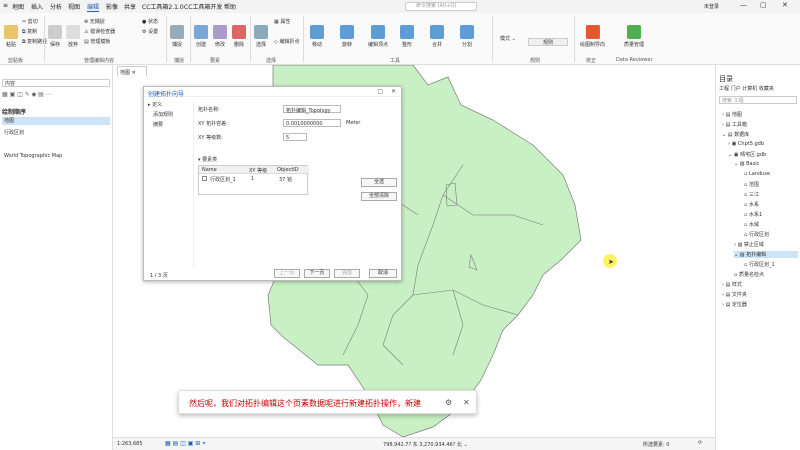 The width and height of the screenshot is (800, 450). What do you see at coordinates (749, 274) in the screenshot?
I see `tree-item-check-points: ▫ 质量名检点` at bounding box center [749, 274].